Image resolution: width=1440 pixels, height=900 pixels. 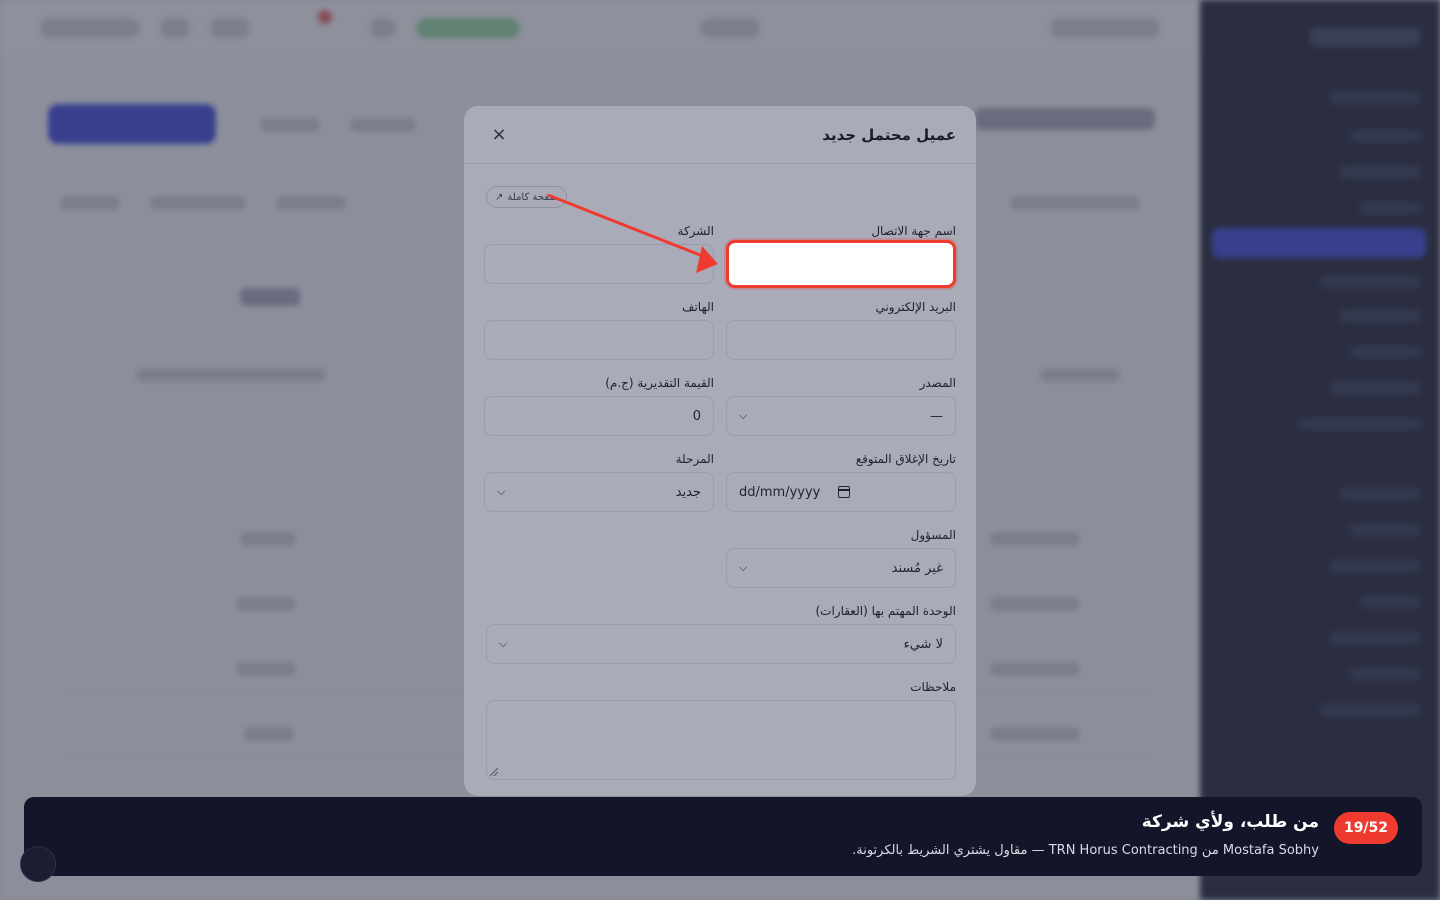 What do you see at coordinates (720, 135) in the screenshot?
I see `modal-header: عميل محتمل جديد ×` at bounding box center [720, 135].